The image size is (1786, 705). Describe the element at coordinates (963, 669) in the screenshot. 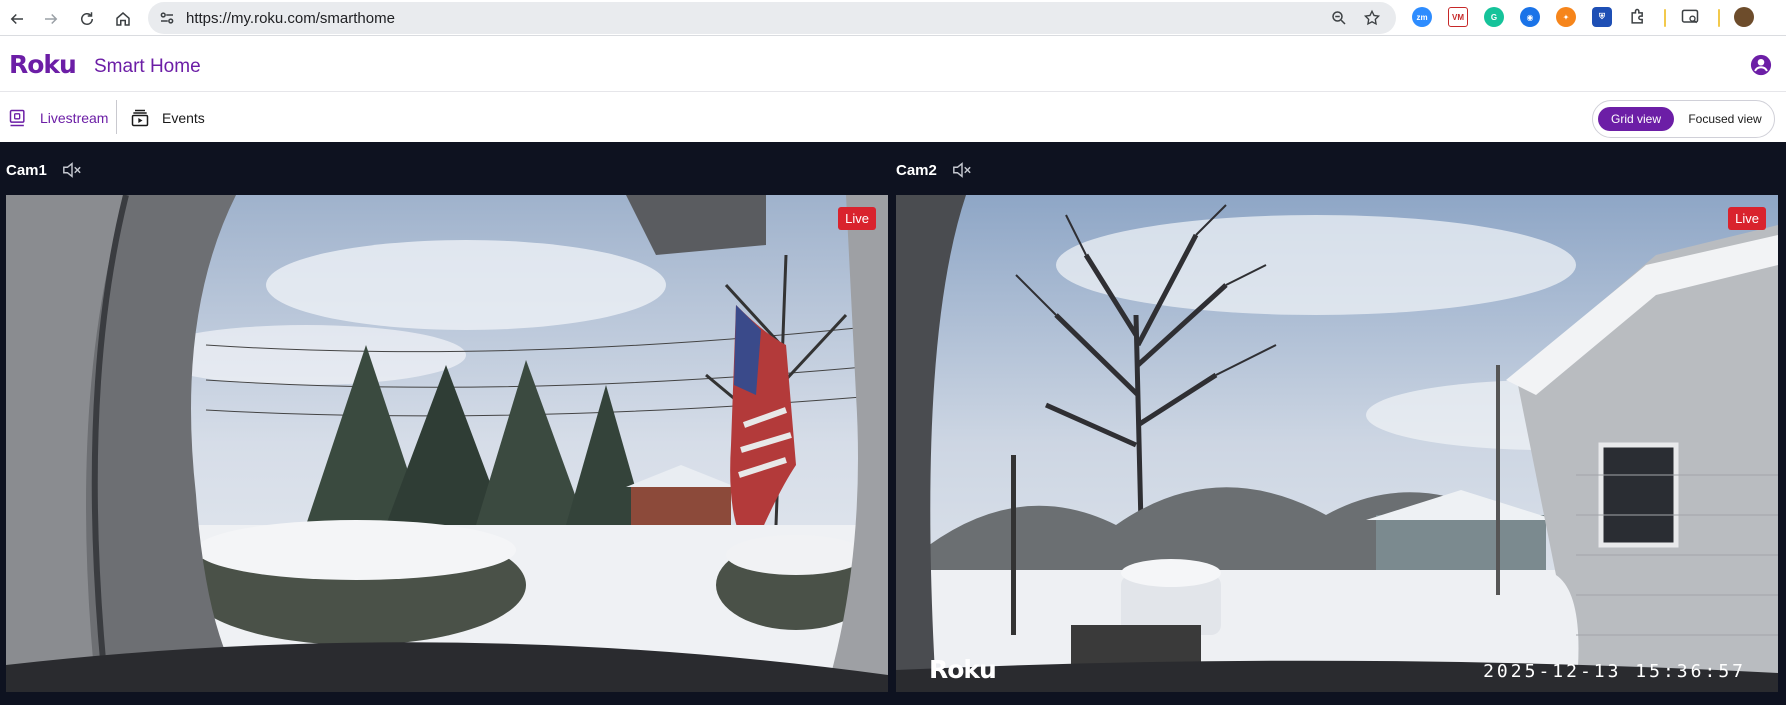

I see `roku-watermark: Roku` at that location.